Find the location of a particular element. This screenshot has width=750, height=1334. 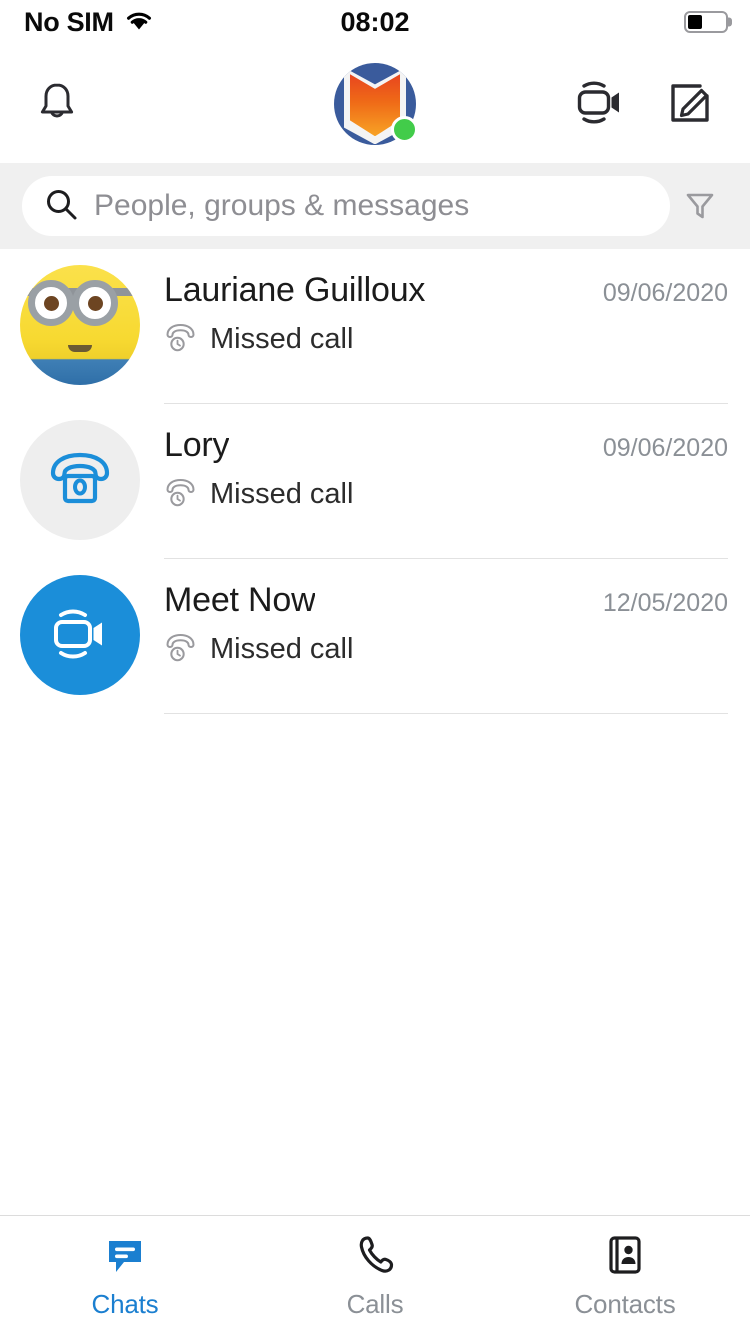

conversation-name: Lory is located at coordinates (197, 445).